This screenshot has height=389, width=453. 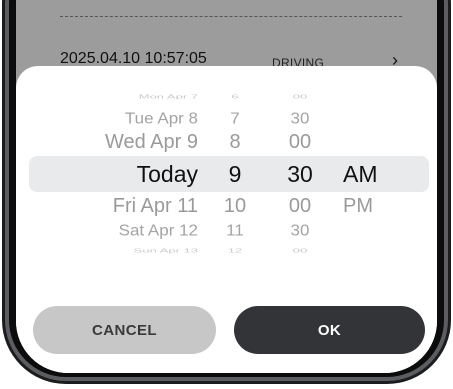 What do you see at coordinates (300, 174) in the screenshot?
I see `minute-selected: 30` at bounding box center [300, 174].